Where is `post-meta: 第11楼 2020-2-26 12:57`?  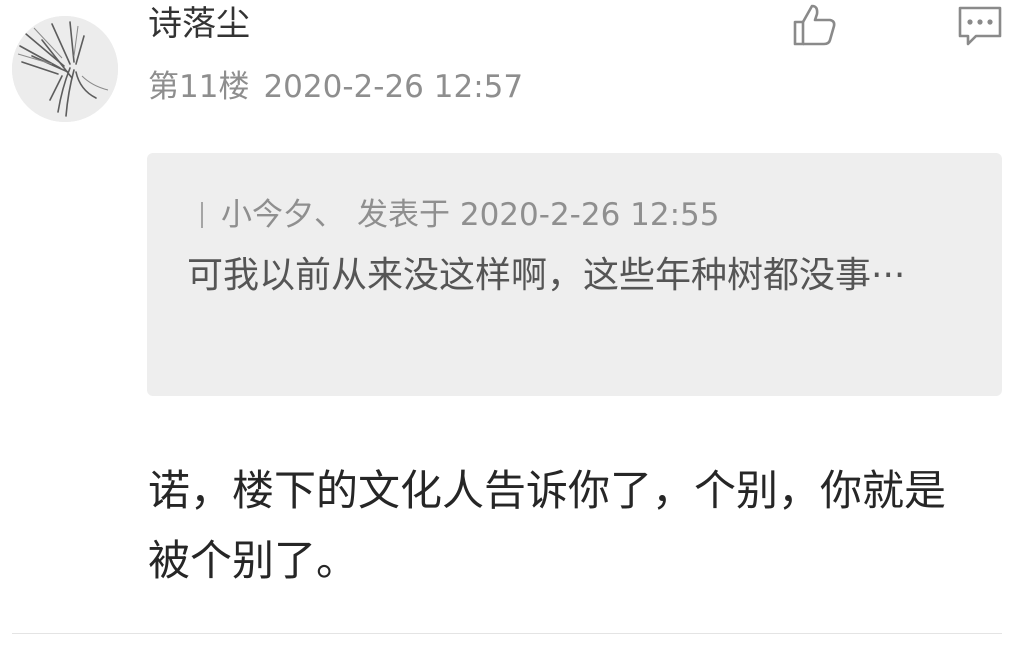 post-meta: 第11楼 2020-2-26 12:57 is located at coordinates (335, 87).